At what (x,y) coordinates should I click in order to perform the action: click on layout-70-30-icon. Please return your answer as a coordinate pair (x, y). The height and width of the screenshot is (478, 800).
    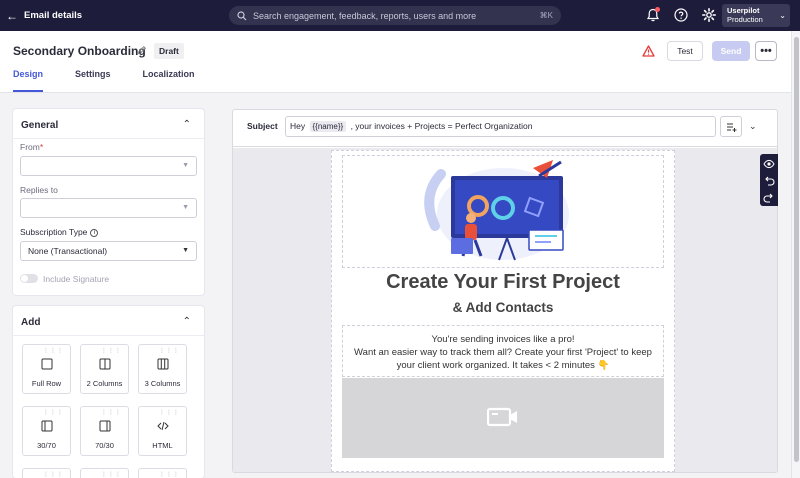
    Looking at the image, I should click on (105, 426).